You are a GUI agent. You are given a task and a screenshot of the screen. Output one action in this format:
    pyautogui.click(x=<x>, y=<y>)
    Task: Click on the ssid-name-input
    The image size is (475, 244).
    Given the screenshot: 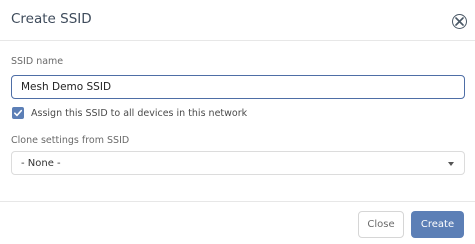 What is the action you would take?
    pyautogui.click(x=238, y=87)
    